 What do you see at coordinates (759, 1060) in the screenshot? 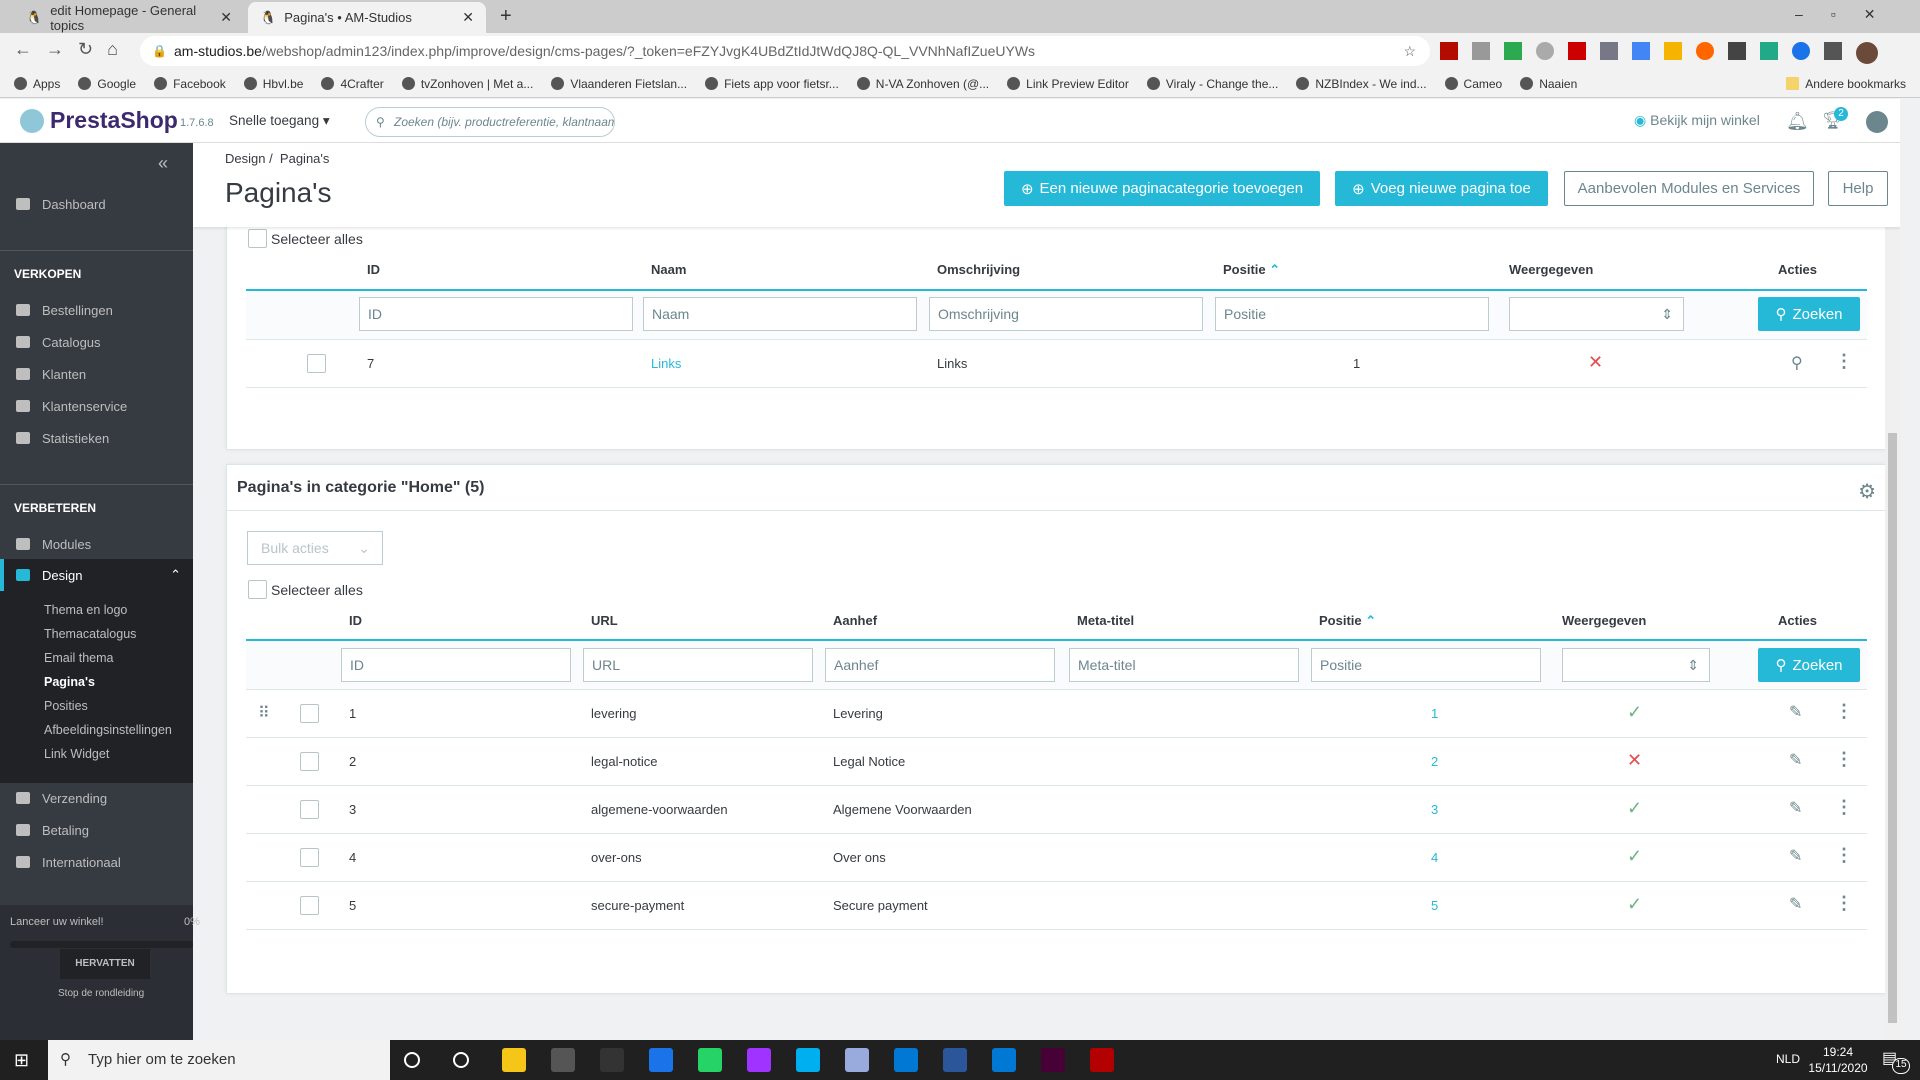
I see `messenger-icon` at bounding box center [759, 1060].